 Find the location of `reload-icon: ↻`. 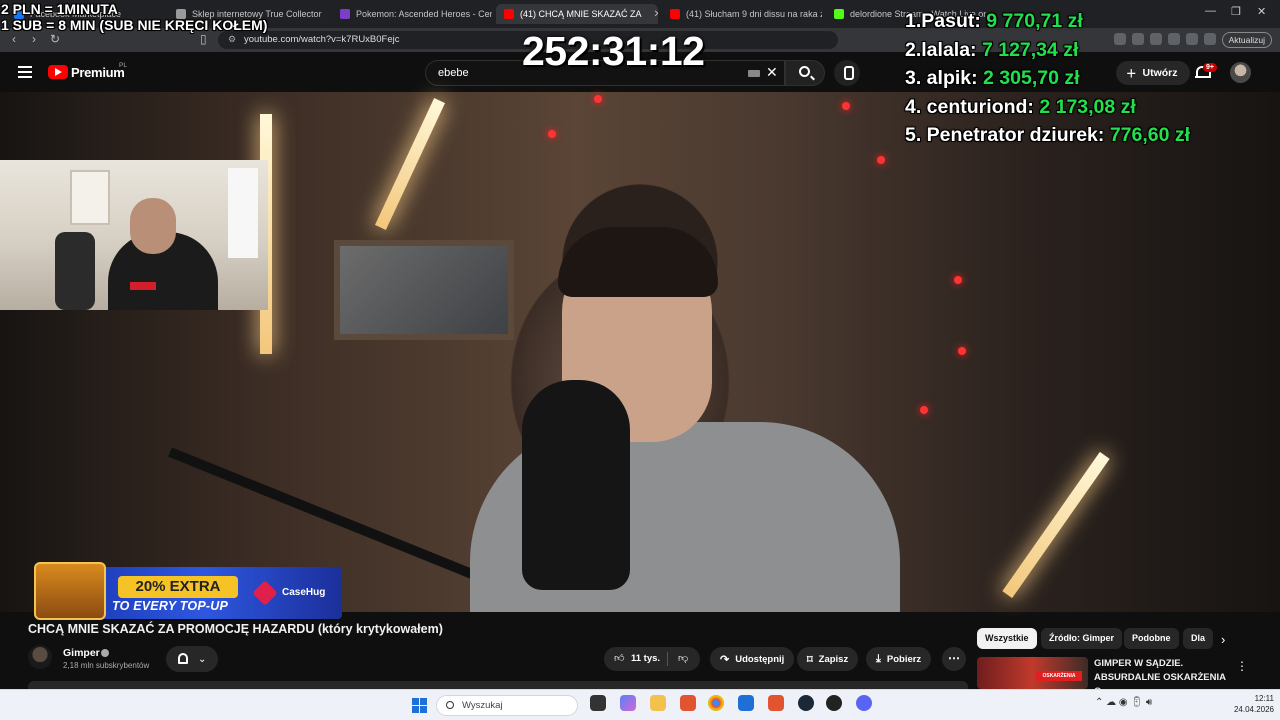

reload-icon: ↻ is located at coordinates (55, 39).